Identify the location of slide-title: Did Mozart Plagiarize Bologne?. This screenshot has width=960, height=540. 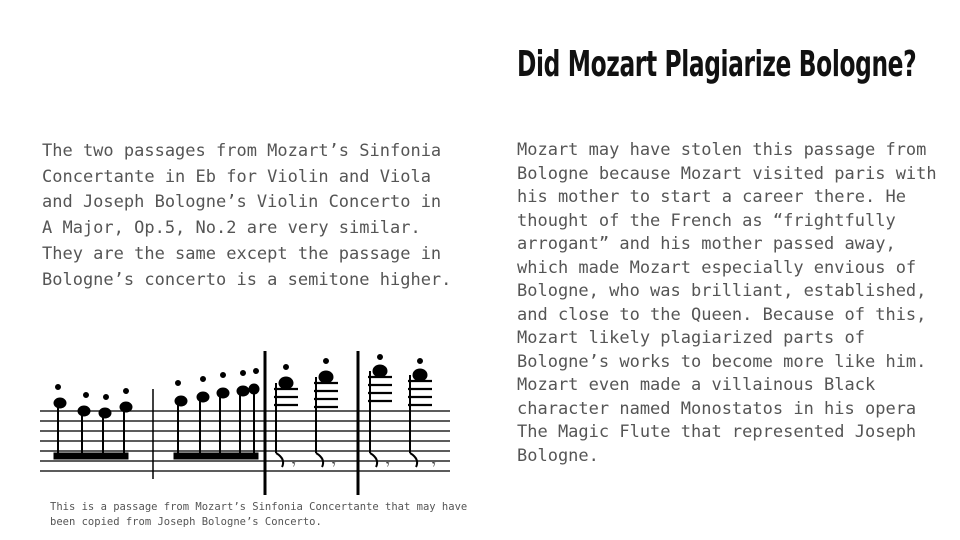
(717, 64).